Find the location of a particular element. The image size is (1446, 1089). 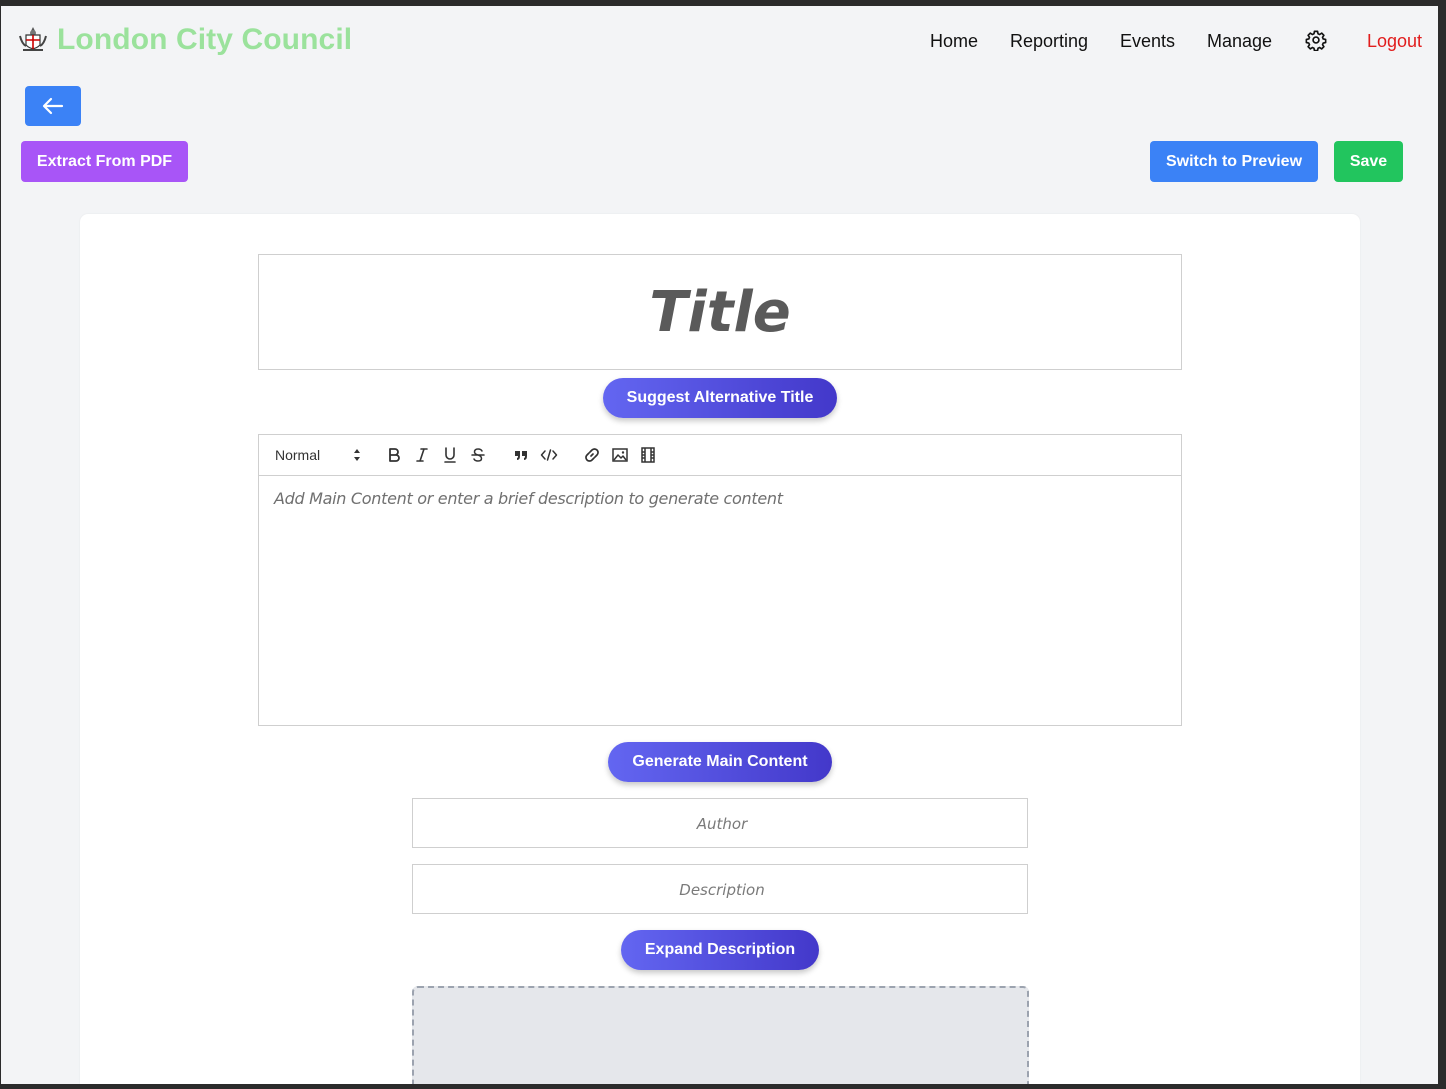

logout-link: Logout is located at coordinates (1394, 41).